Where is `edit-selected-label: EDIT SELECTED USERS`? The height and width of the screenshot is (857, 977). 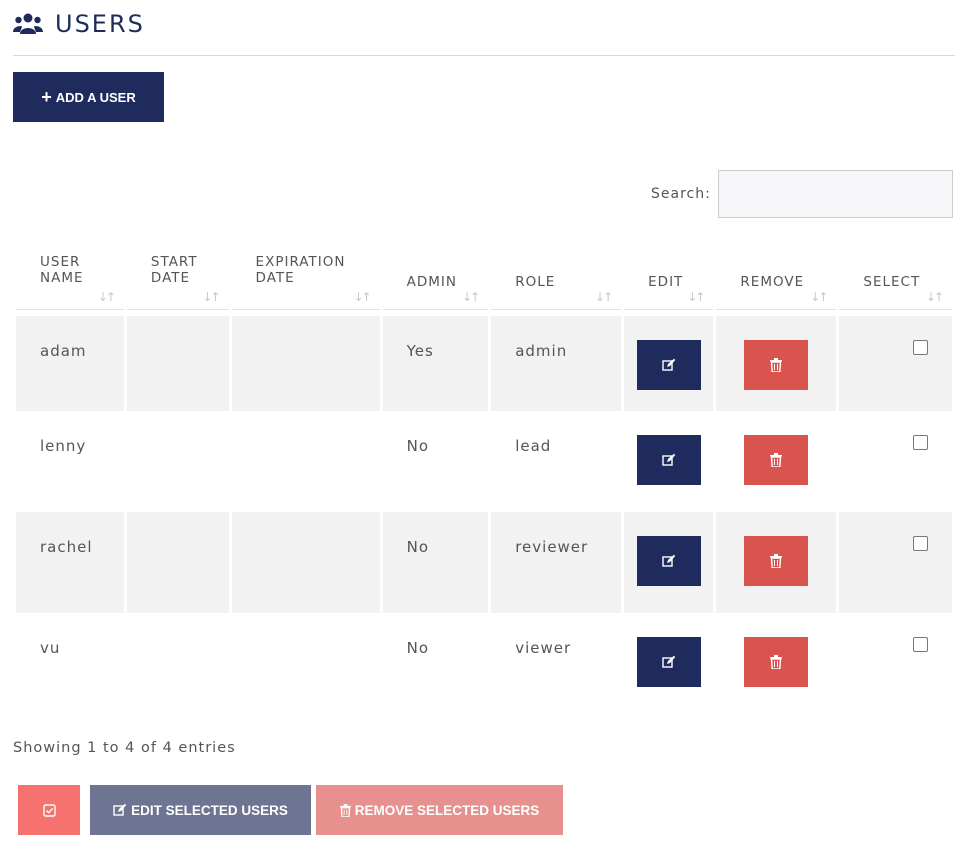
edit-selected-label: EDIT SELECTED USERS is located at coordinates (209, 810).